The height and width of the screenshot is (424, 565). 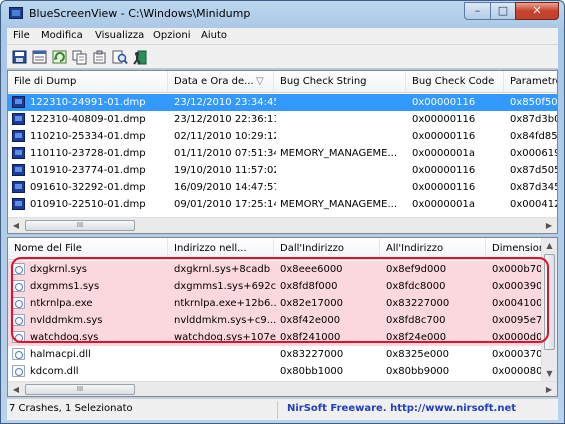 I want to click on col-all-indirizzo: All'Indirizzo, so click(x=433, y=249).